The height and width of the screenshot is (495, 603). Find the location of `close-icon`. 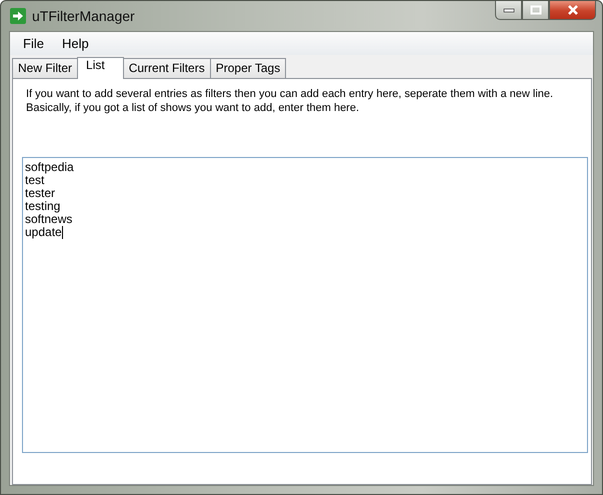

close-icon is located at coordinates (573, 10).